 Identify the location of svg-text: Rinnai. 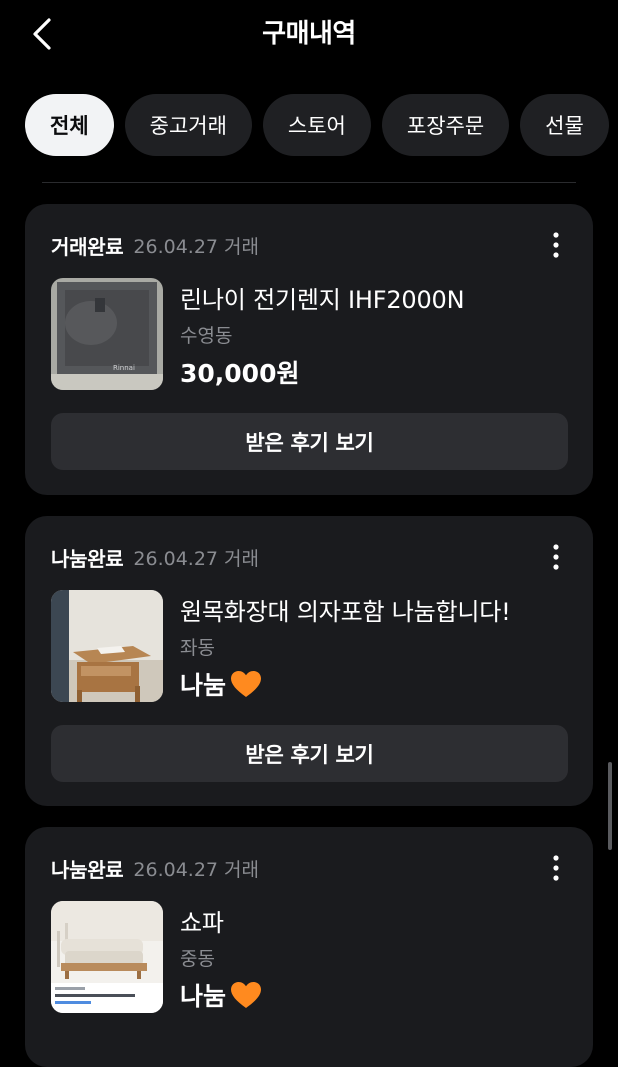
(124, 368).